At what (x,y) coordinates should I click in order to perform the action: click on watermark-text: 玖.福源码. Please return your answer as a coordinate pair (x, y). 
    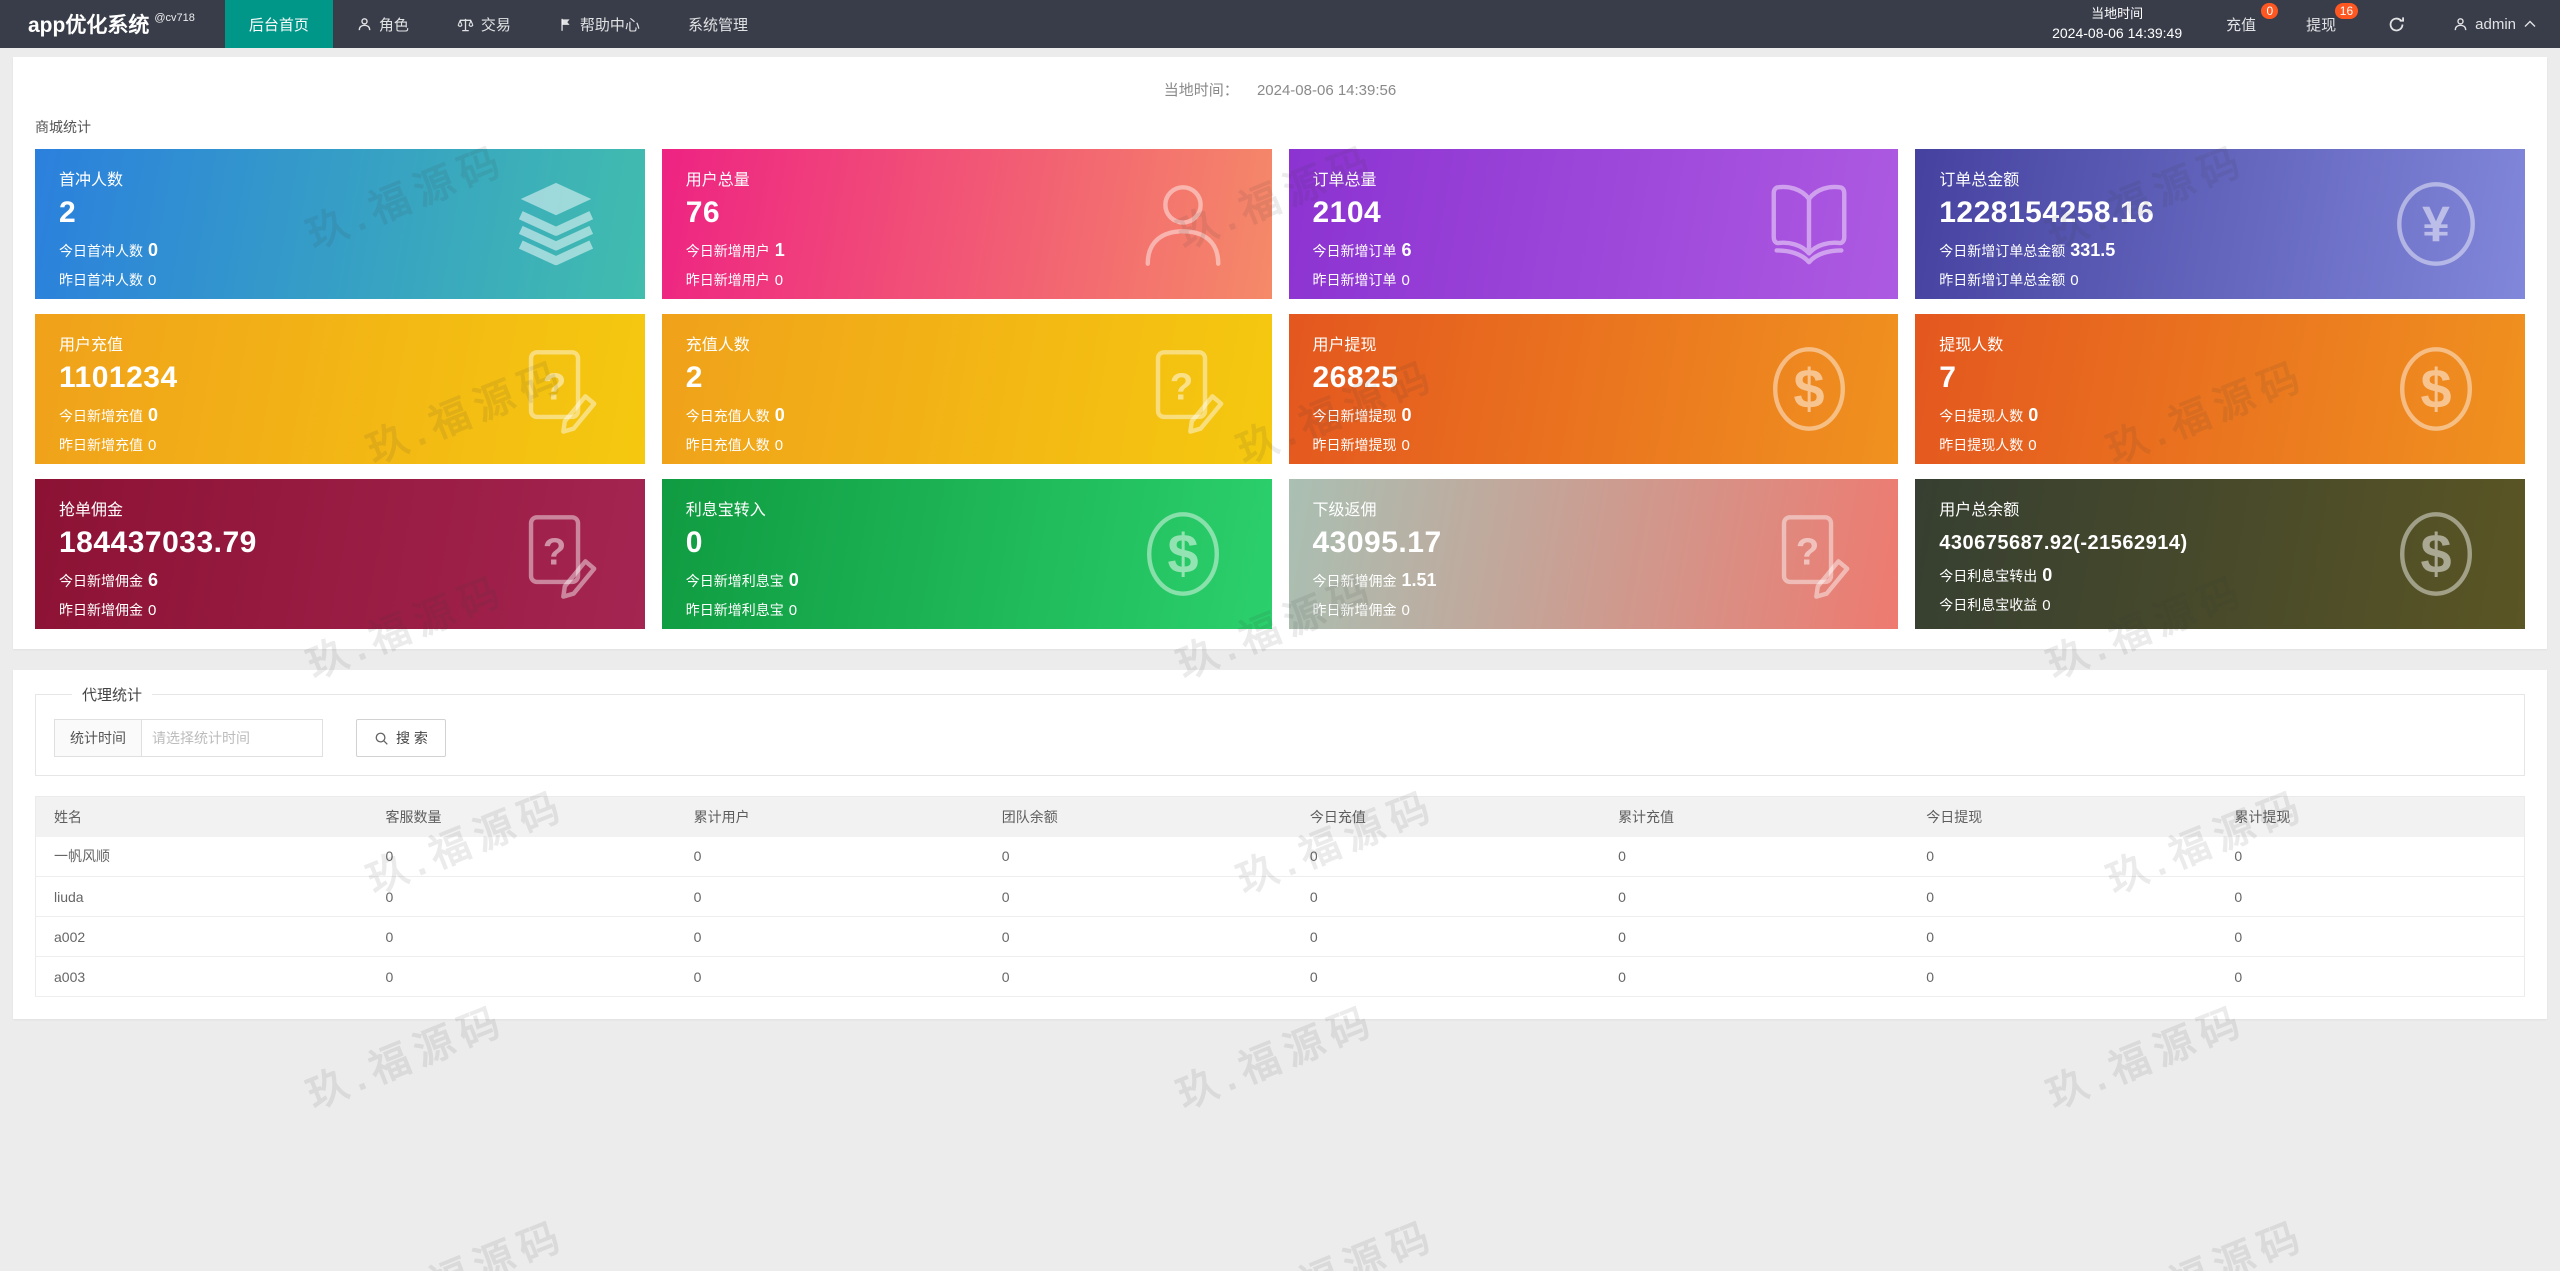
    Looking at the image, I should click on (1335, 1237).